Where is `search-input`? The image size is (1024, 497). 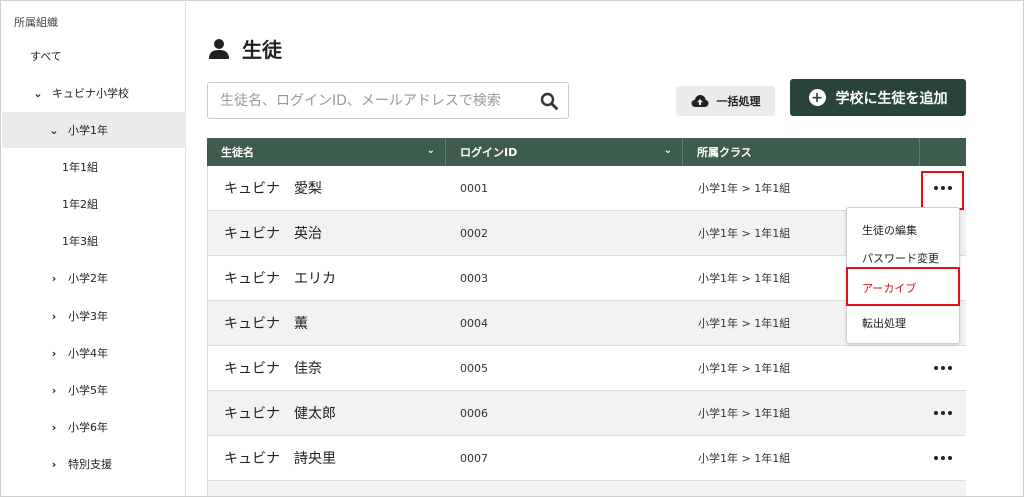 search-input is located at coordinates (375, 100).